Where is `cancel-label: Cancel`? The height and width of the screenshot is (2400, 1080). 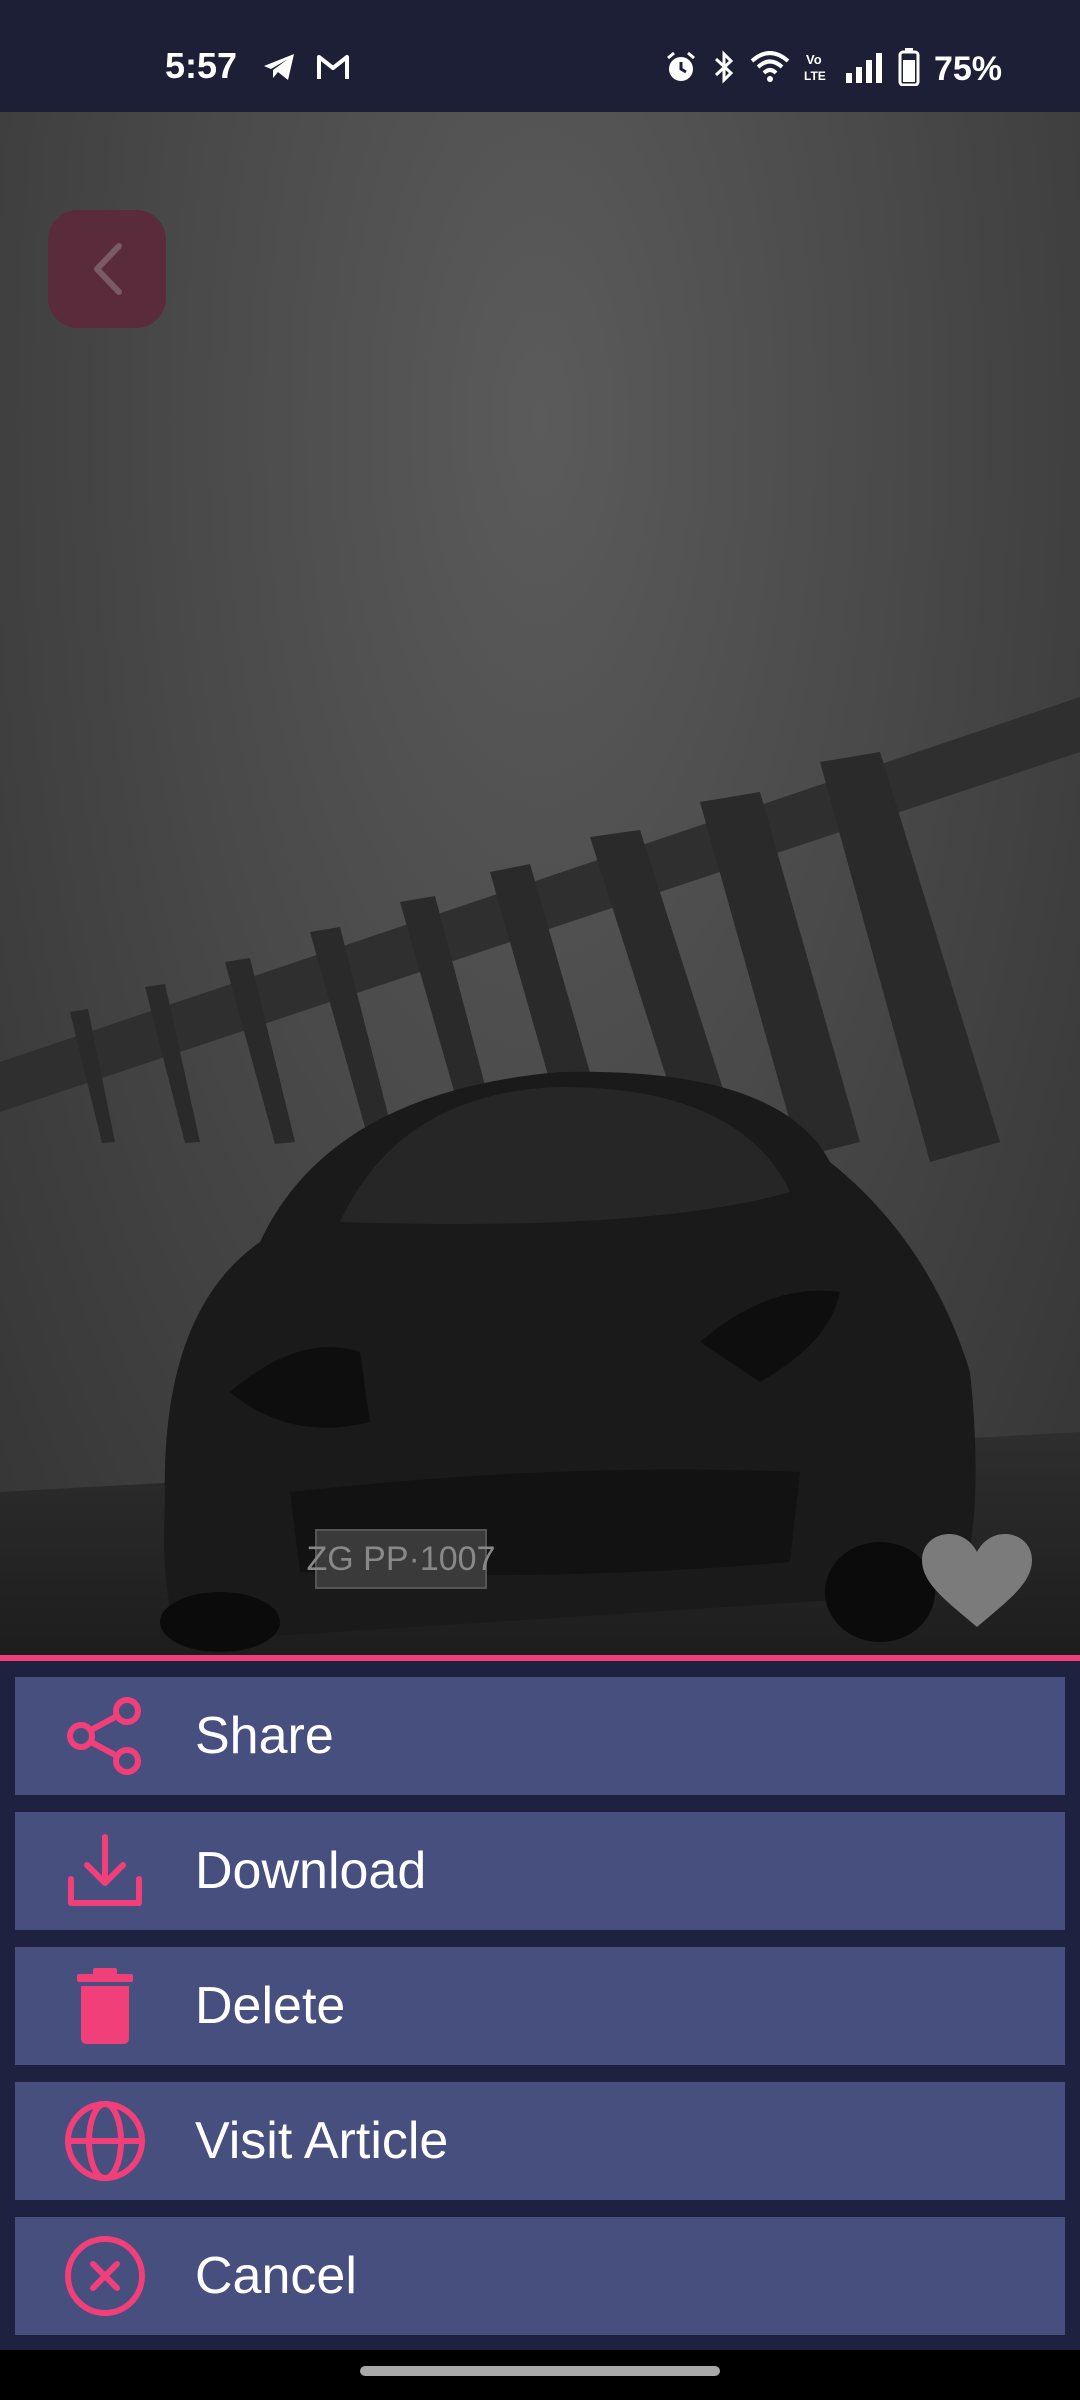
cancel-label: Cancel is located at coordinates (276, 2276).